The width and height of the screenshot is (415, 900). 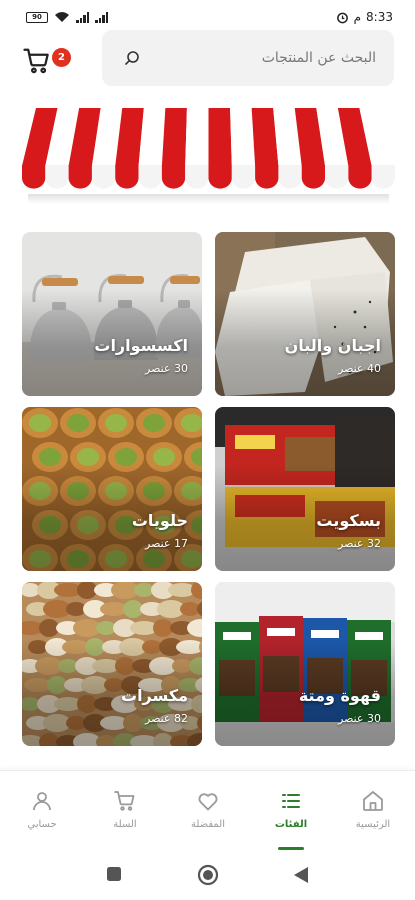 I want to click on active-tab-indicator, so click(x=291, y=848).